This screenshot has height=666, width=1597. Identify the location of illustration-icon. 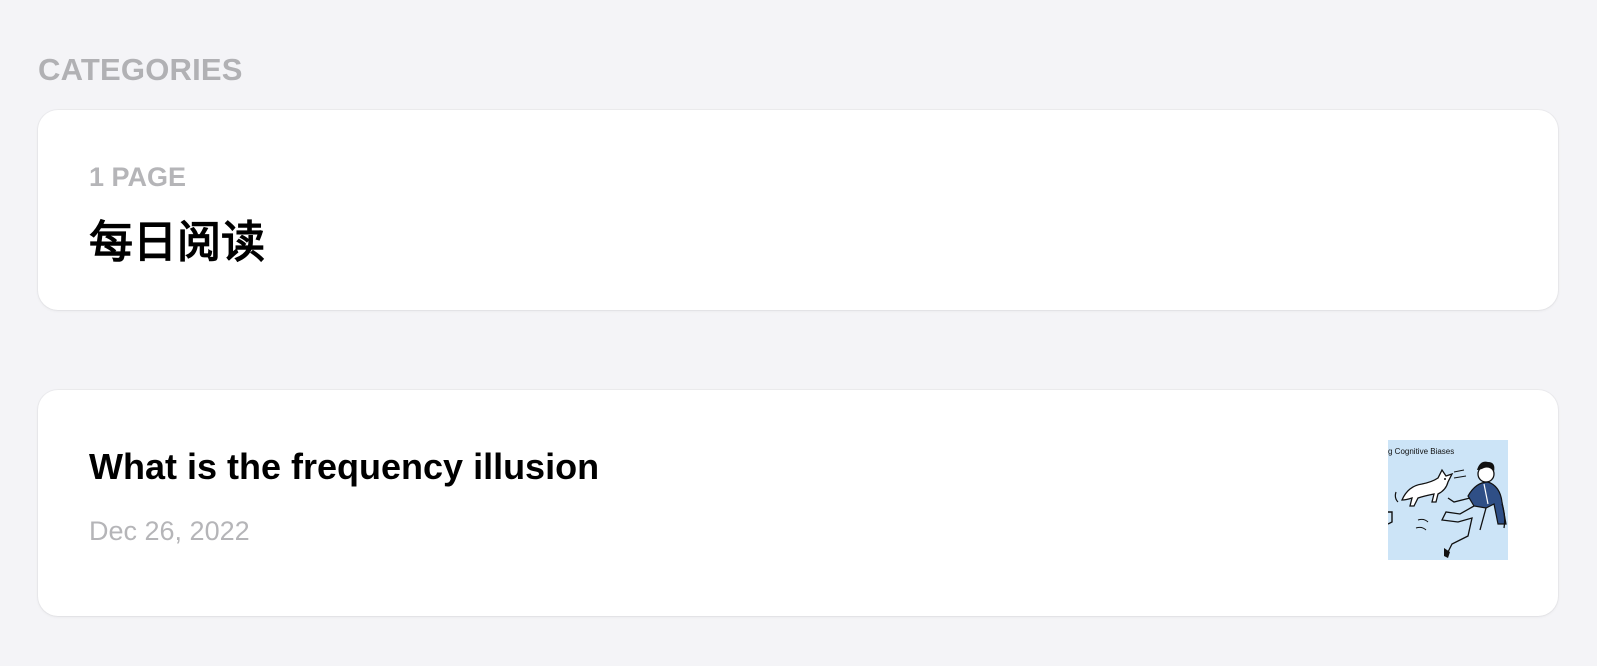
(1447, 509).